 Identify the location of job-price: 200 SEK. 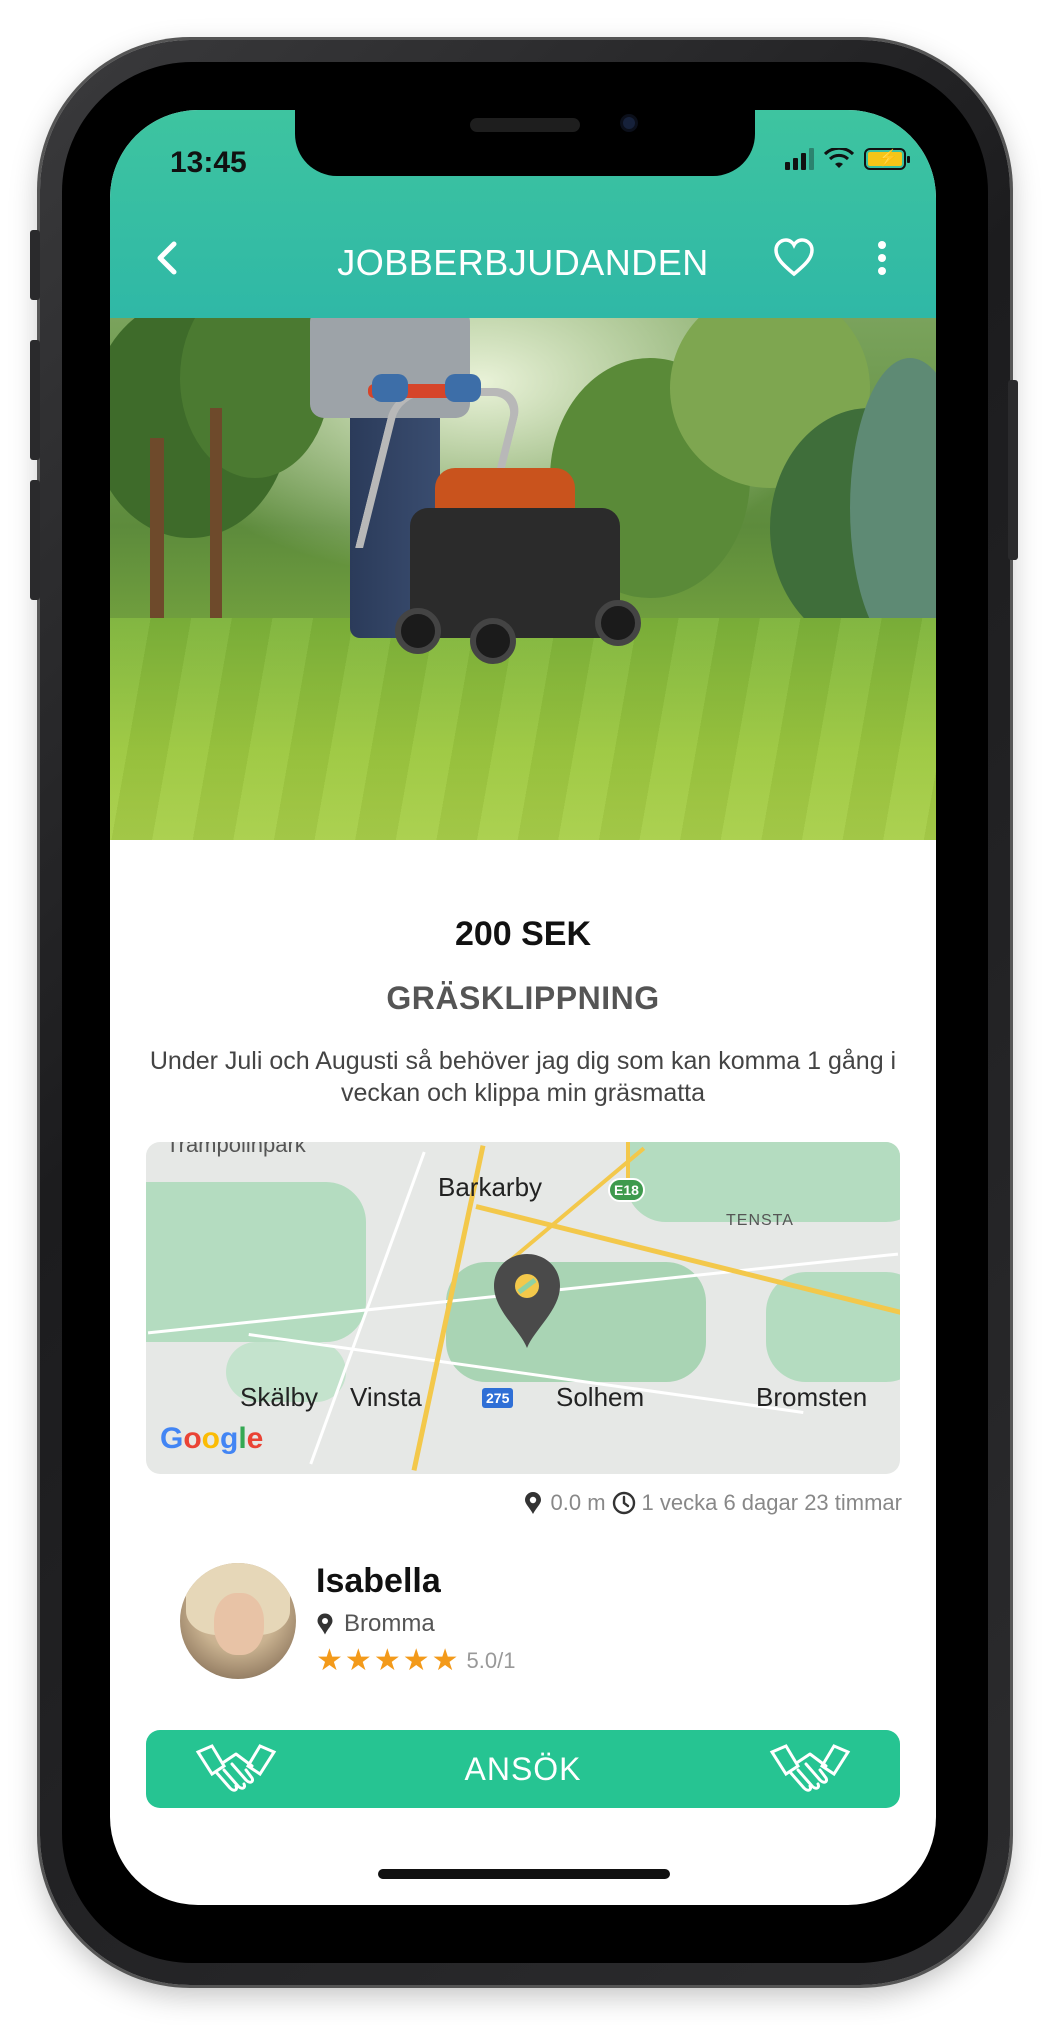
(523, 934).